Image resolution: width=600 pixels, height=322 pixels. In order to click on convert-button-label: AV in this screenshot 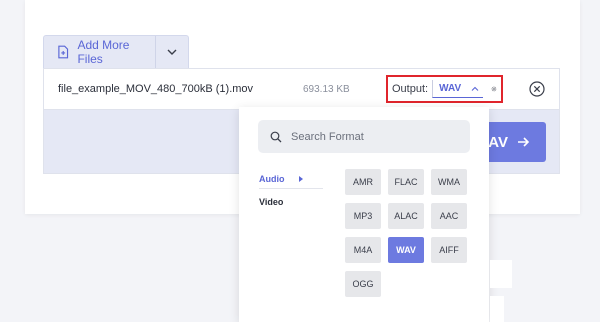, I will do `click(498, 142)`.